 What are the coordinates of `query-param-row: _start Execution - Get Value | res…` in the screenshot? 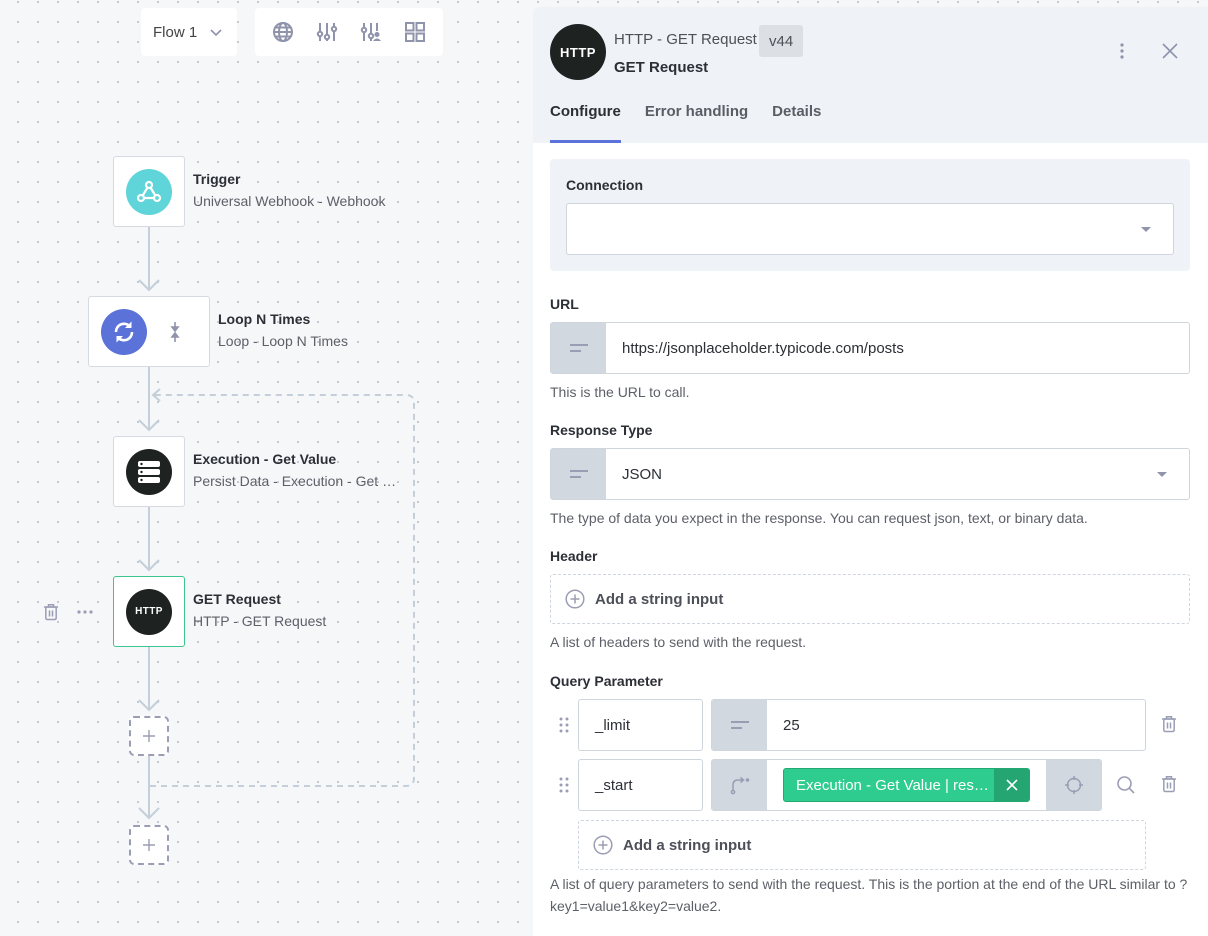 It's located at (870, 785).